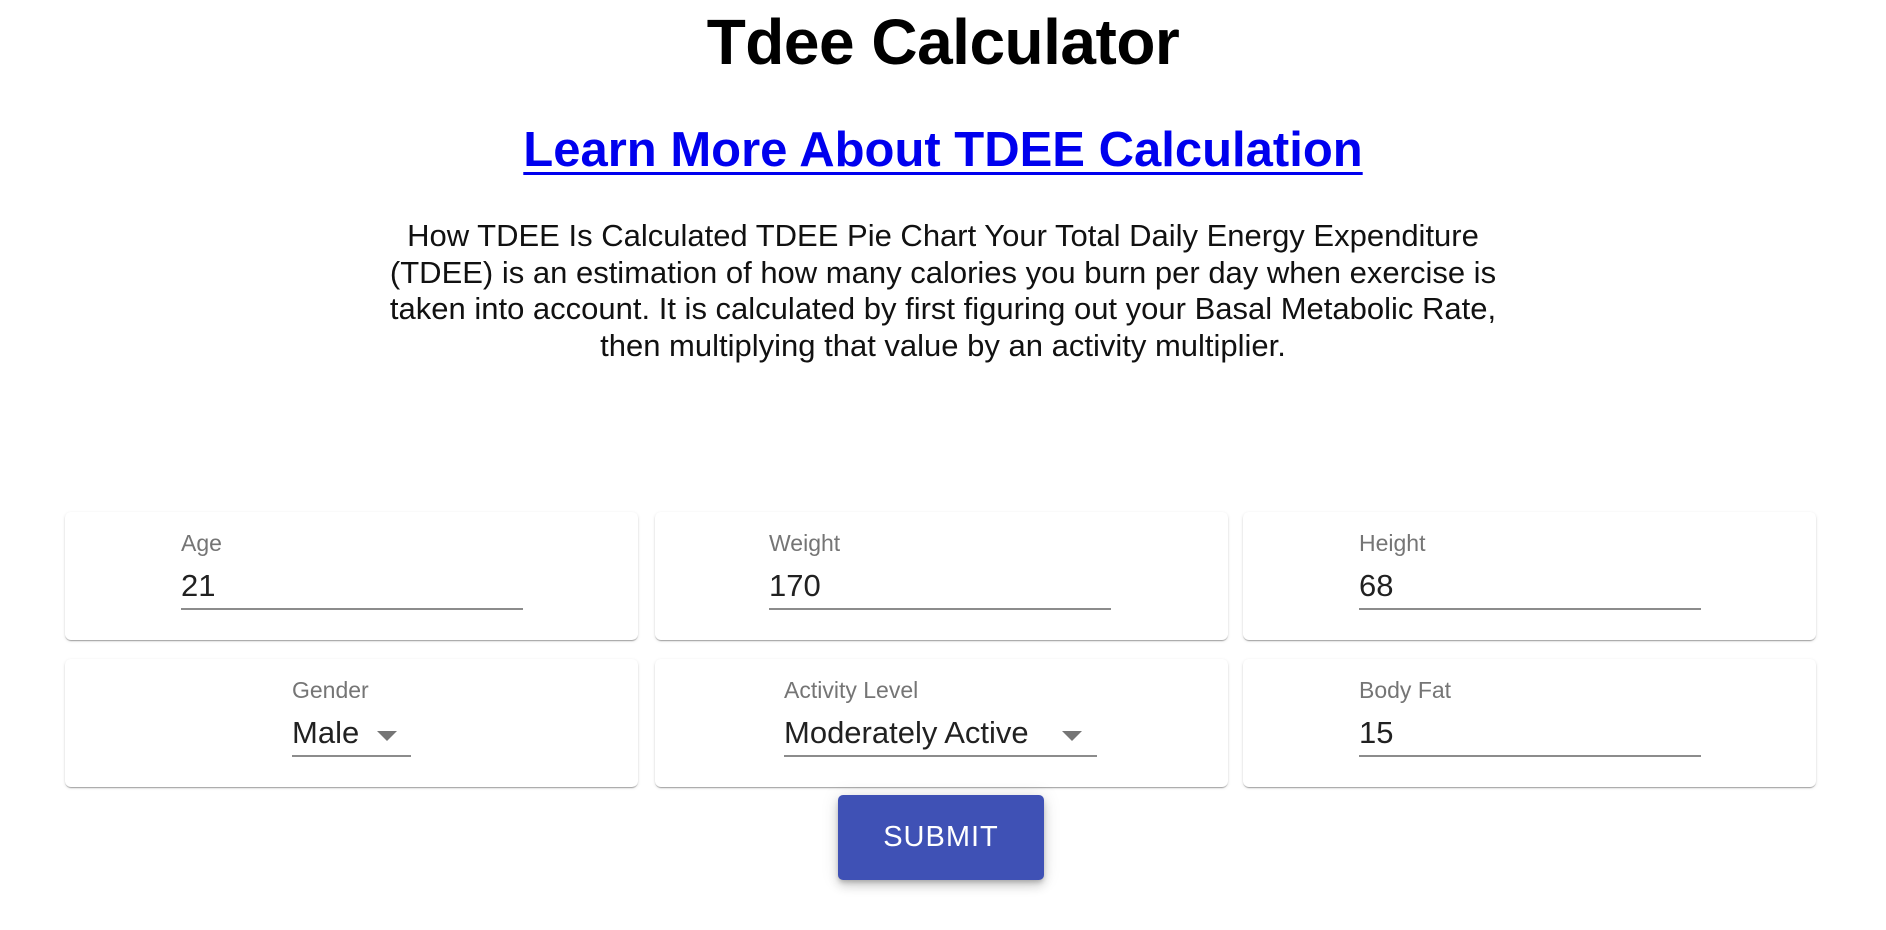  Describe the element at coordinates (795, 586) in the screenshot. I see `weight-input: 170` at that location.